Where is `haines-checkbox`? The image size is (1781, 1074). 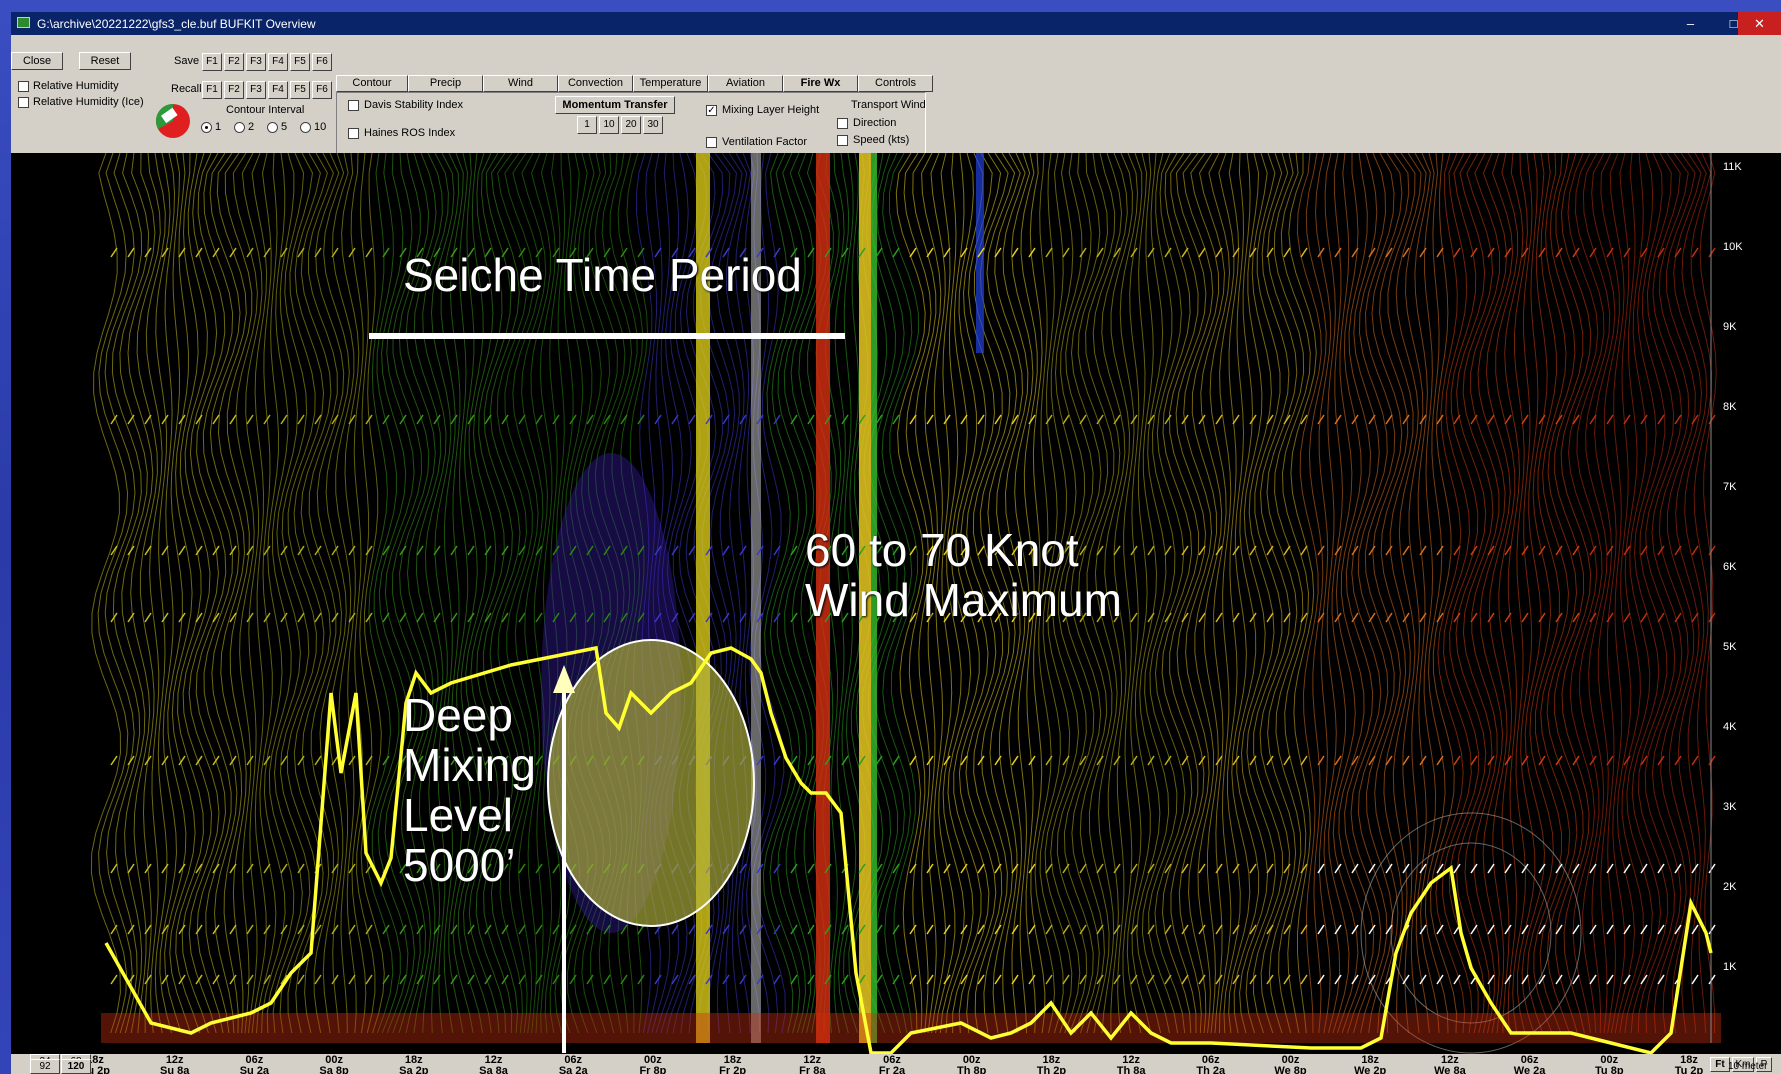 haines-checkbox is located at coordinates (353, 133).